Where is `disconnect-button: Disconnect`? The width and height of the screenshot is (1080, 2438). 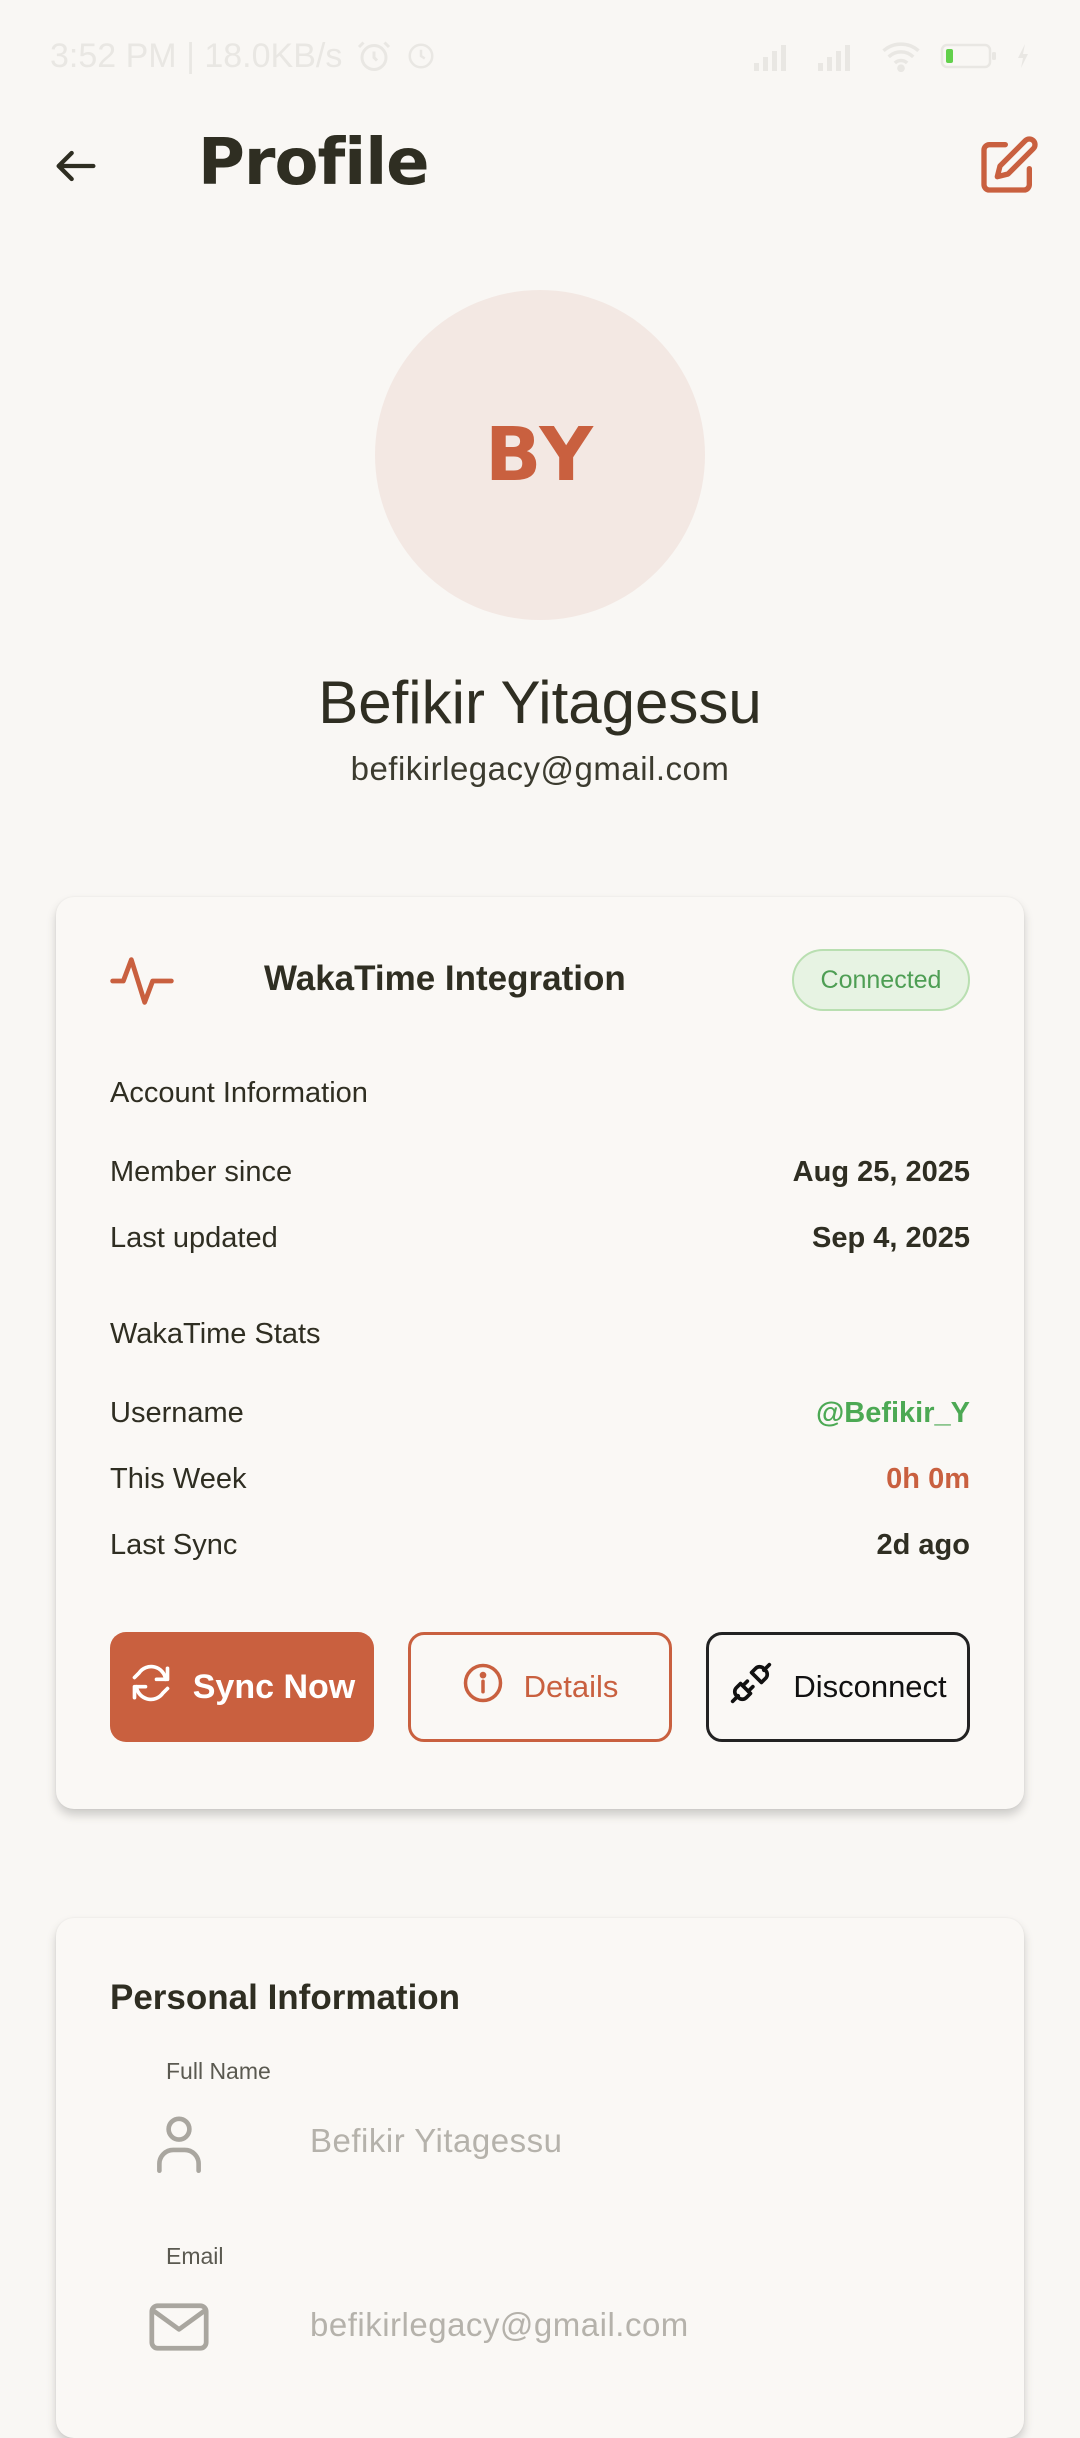 disconnect-button: Disconnect is located at coordinates (838, 1687).